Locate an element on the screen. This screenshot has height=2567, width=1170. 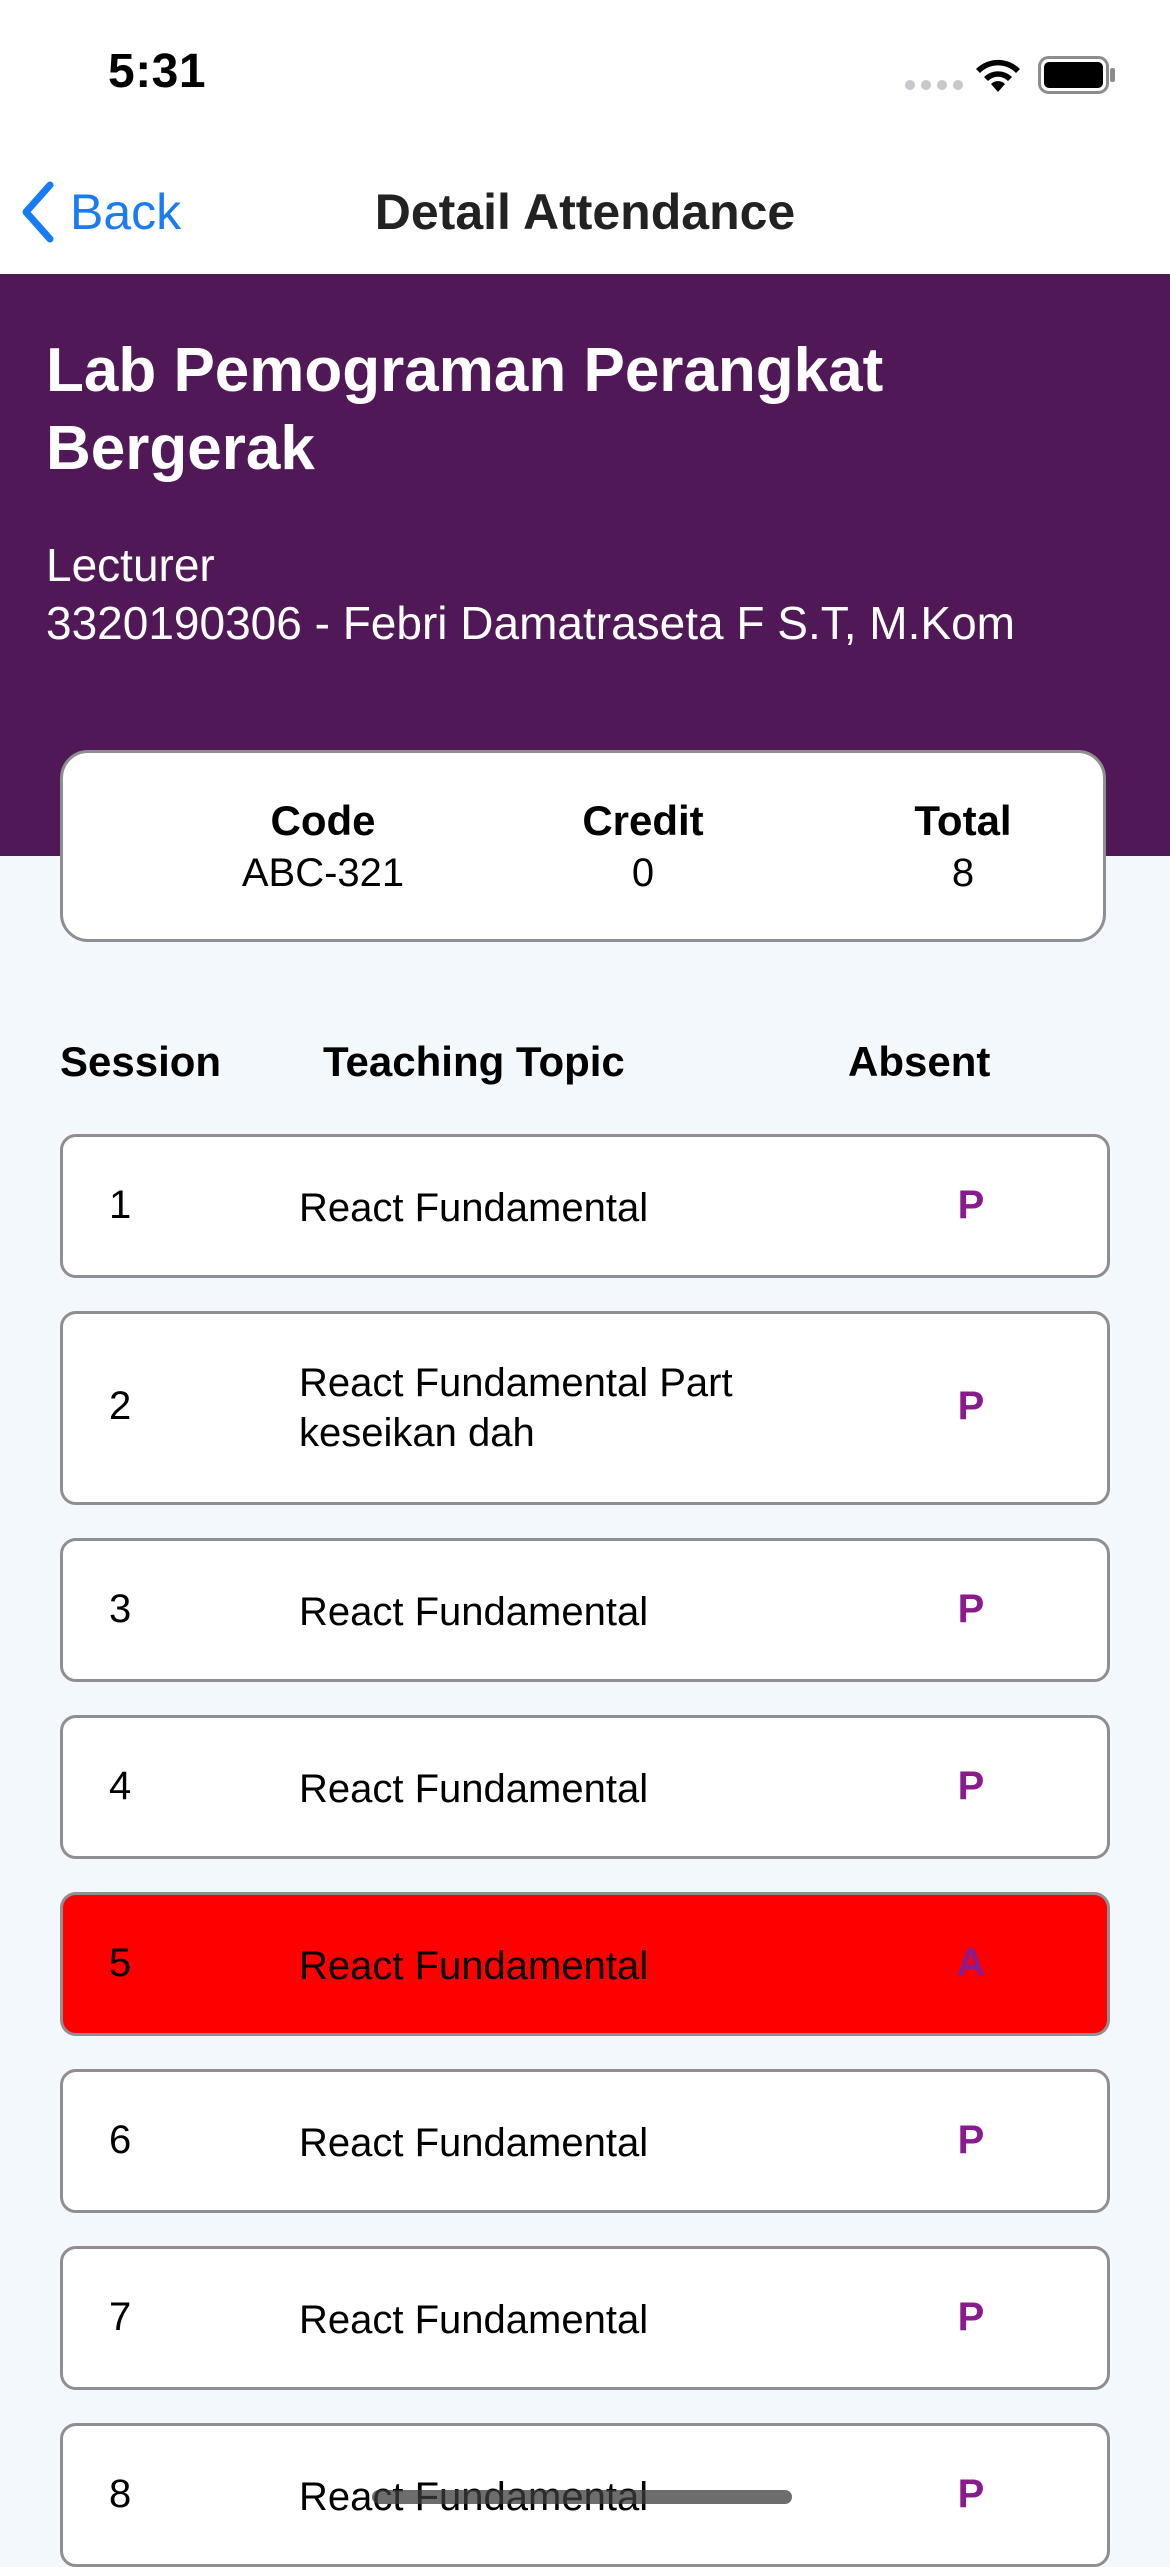
status-time: 5:31 is located at coordinates (157, 71).